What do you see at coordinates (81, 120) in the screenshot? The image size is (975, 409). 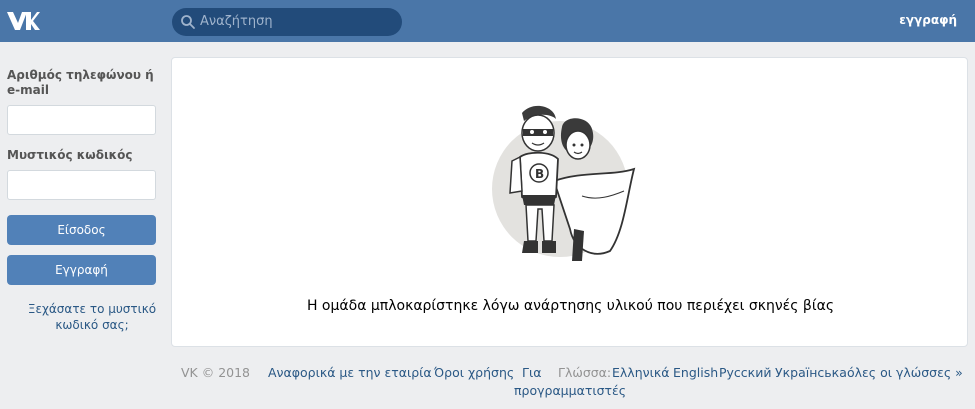 I see `phone-email-field` at bounding box center [81, 120].